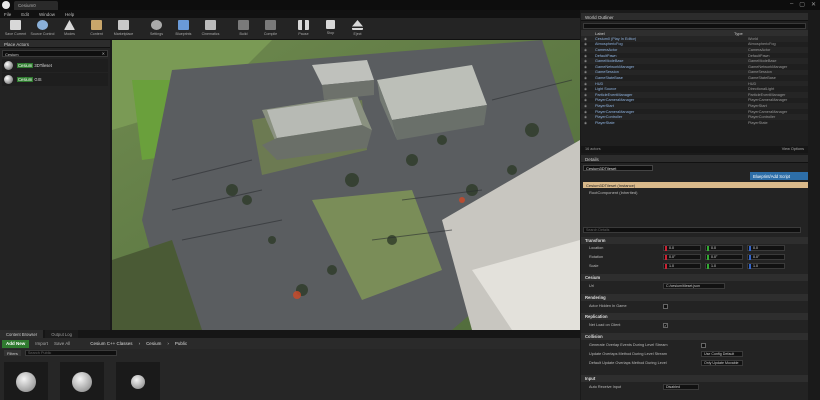 The image size is (820, 400). I want to click on tab-content-browser: Content Browser, so click(22, 334).